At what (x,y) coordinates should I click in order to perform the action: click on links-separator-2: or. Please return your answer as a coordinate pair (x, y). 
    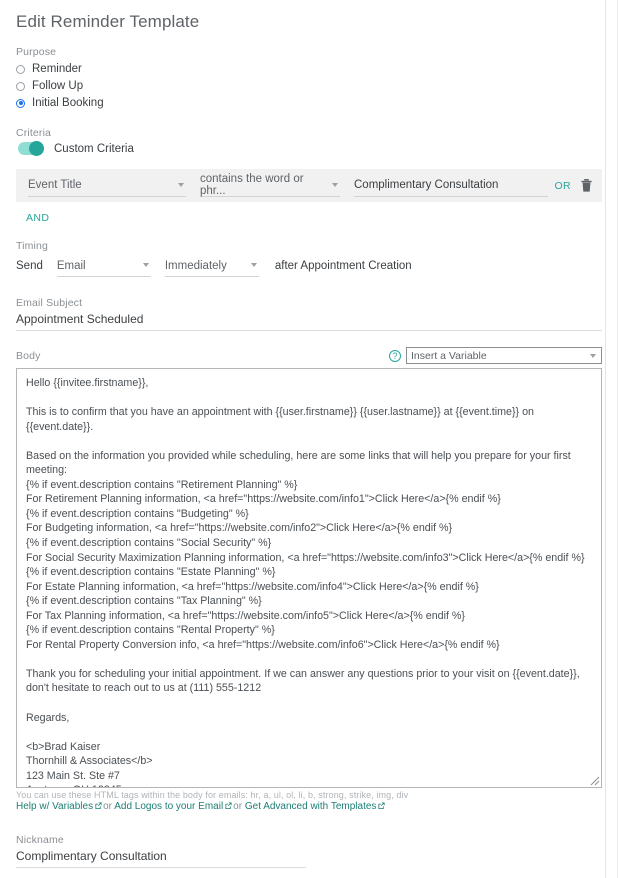
    Looking at the image, I should click on (238, 806).